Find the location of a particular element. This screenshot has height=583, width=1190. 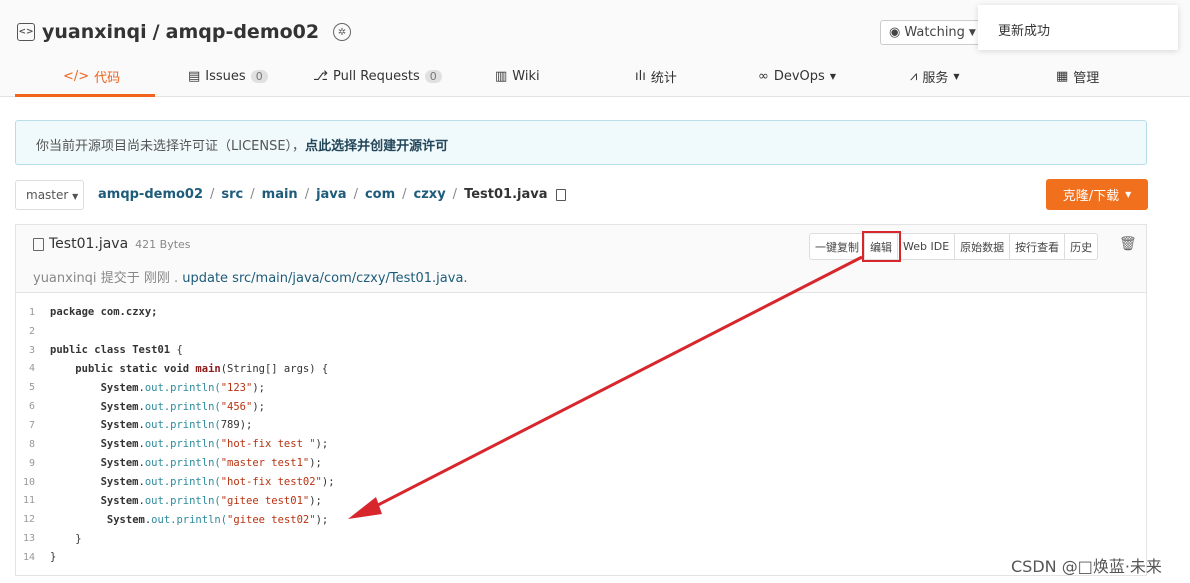

tab-wiki: ▥ Wiki is located at coordinates (517, 76).